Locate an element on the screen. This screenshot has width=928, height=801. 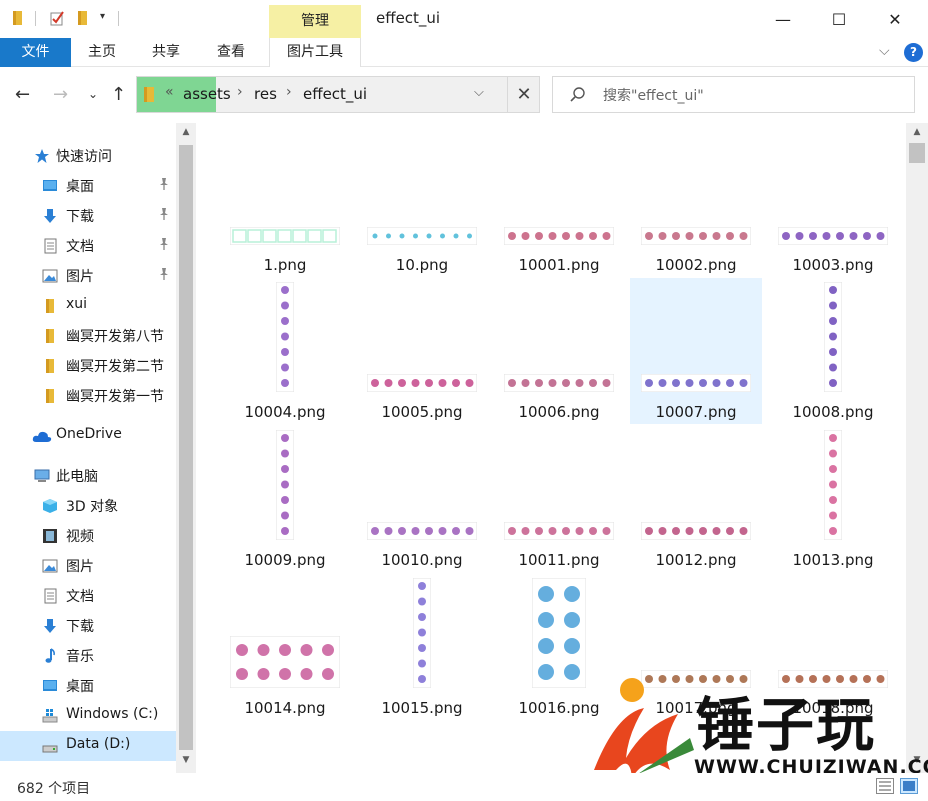
sidebar-item-this-pc: 此电脑 is located at coordinates (88, 476).